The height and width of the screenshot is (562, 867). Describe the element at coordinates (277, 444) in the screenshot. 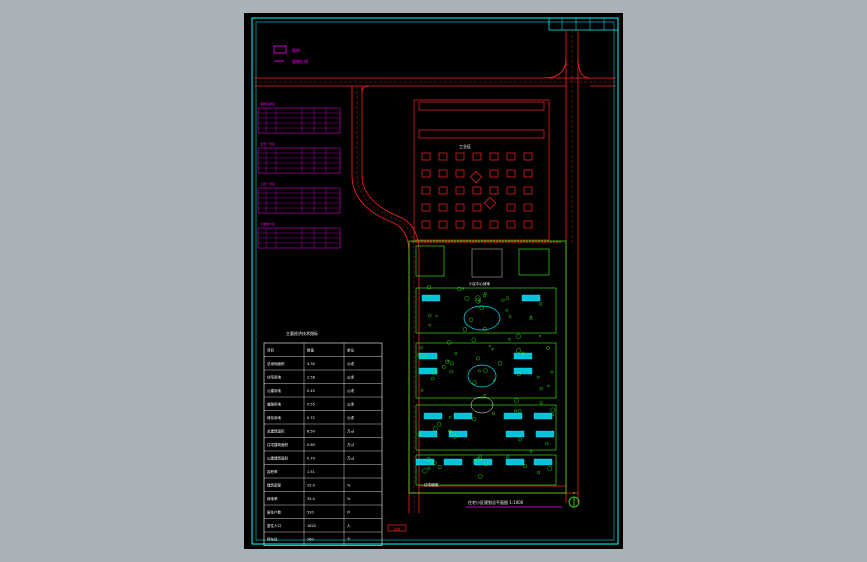

I see `econ-table-cell: 住宅建筑面积` at that location.